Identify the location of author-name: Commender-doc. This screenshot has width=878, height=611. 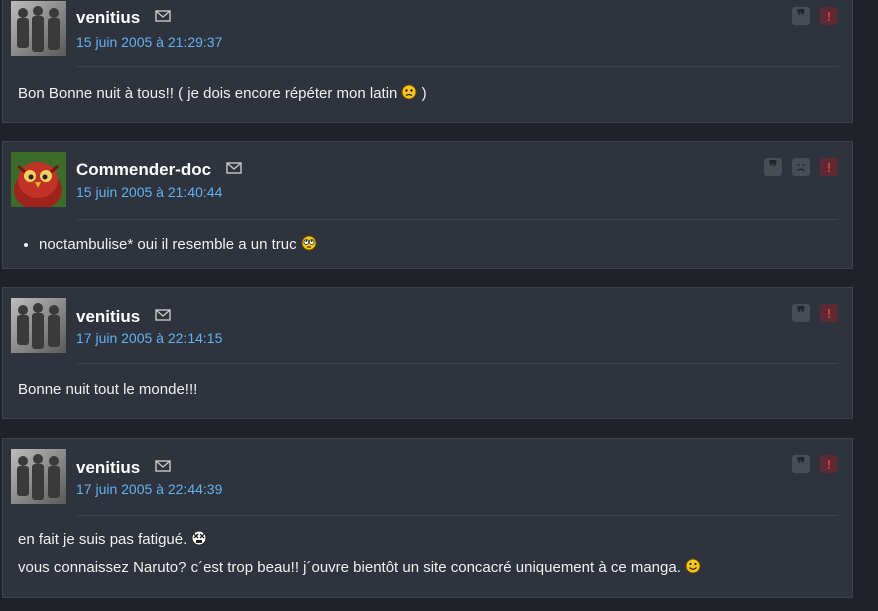
(143, 169).